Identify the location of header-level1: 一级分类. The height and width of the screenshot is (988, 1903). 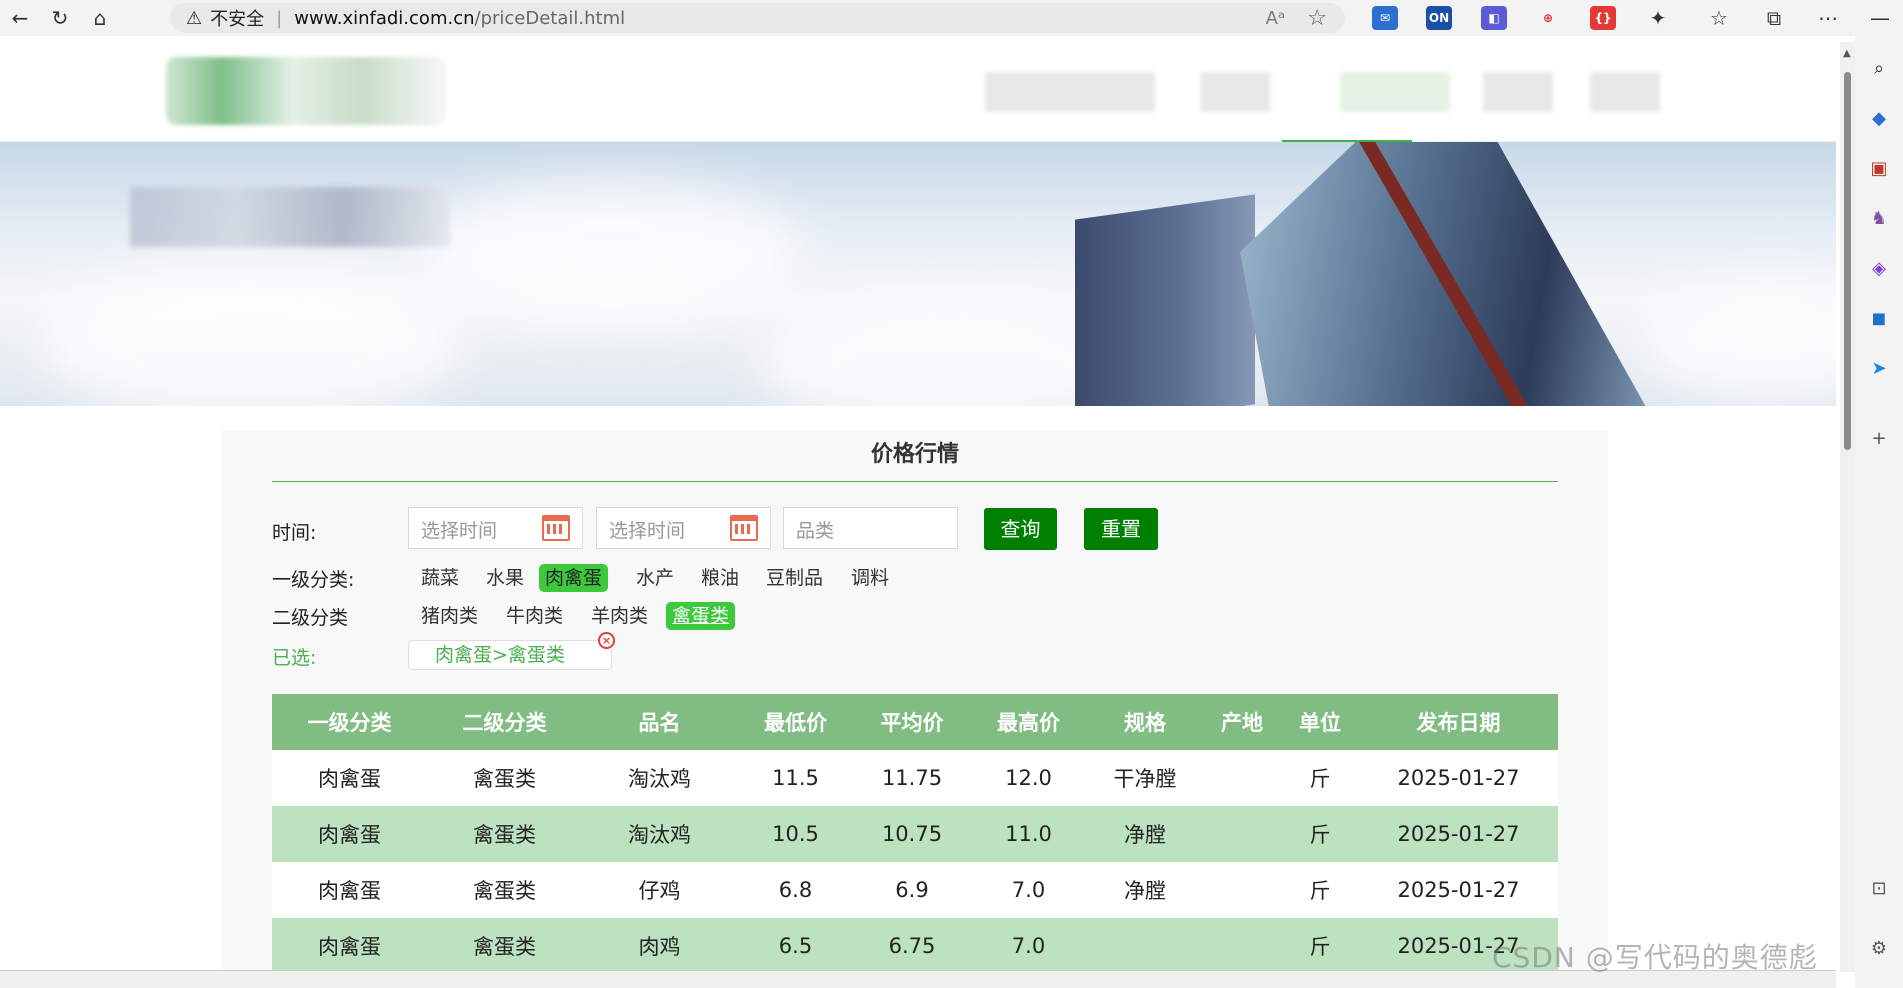
(349, 722).